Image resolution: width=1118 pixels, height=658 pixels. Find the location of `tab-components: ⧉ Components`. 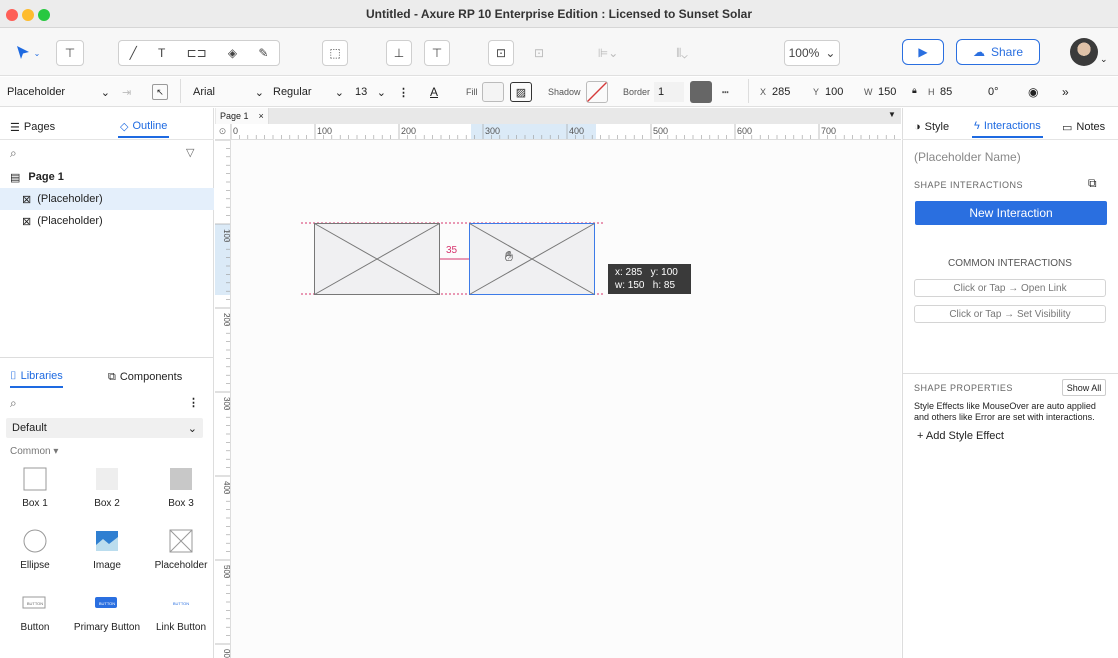

tab-components: ⧉ Components is located at coordinates (145, 377).